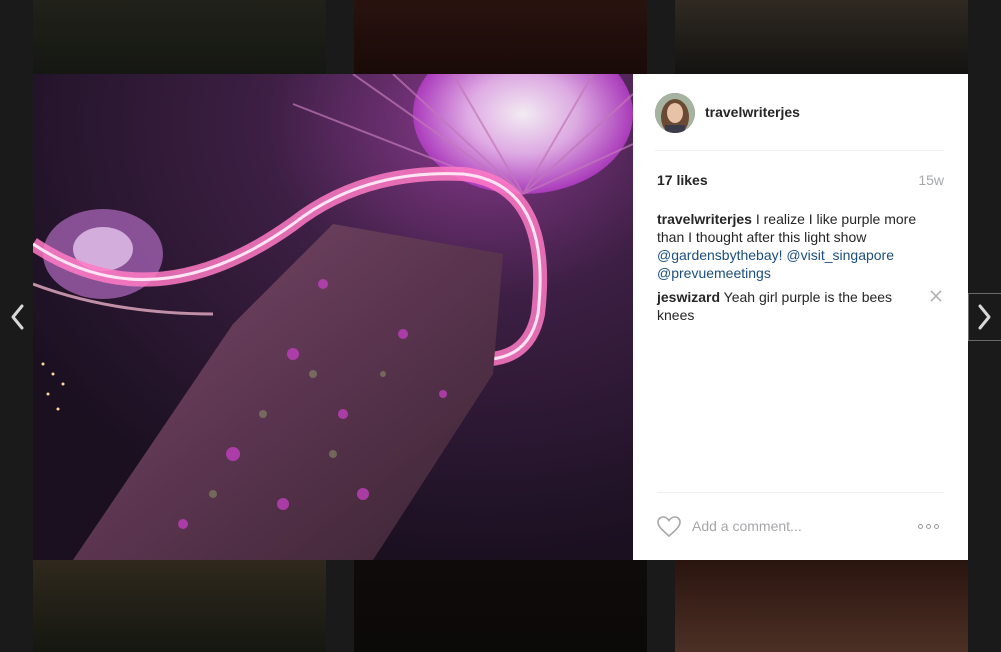  Describe the element at coordinates (720, 255) in the screenshot. I see `mention-link: @gardensbythebay!` at that location.